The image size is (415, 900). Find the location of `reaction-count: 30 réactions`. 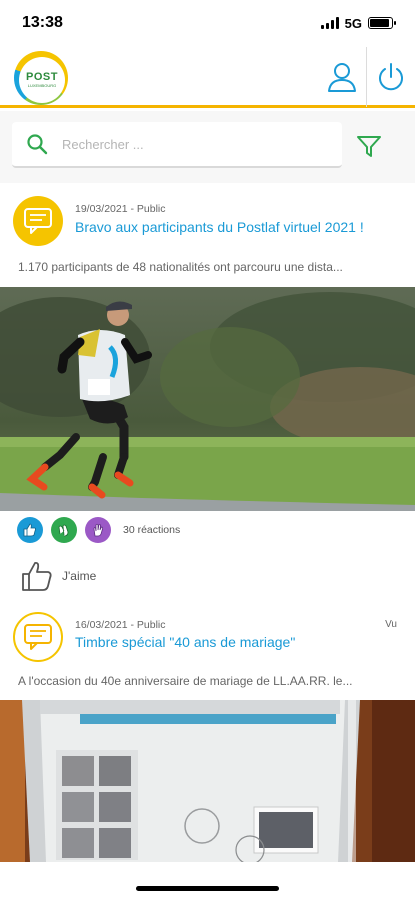

reaction-count: 30 réactions is located at coordinates (152, 530).